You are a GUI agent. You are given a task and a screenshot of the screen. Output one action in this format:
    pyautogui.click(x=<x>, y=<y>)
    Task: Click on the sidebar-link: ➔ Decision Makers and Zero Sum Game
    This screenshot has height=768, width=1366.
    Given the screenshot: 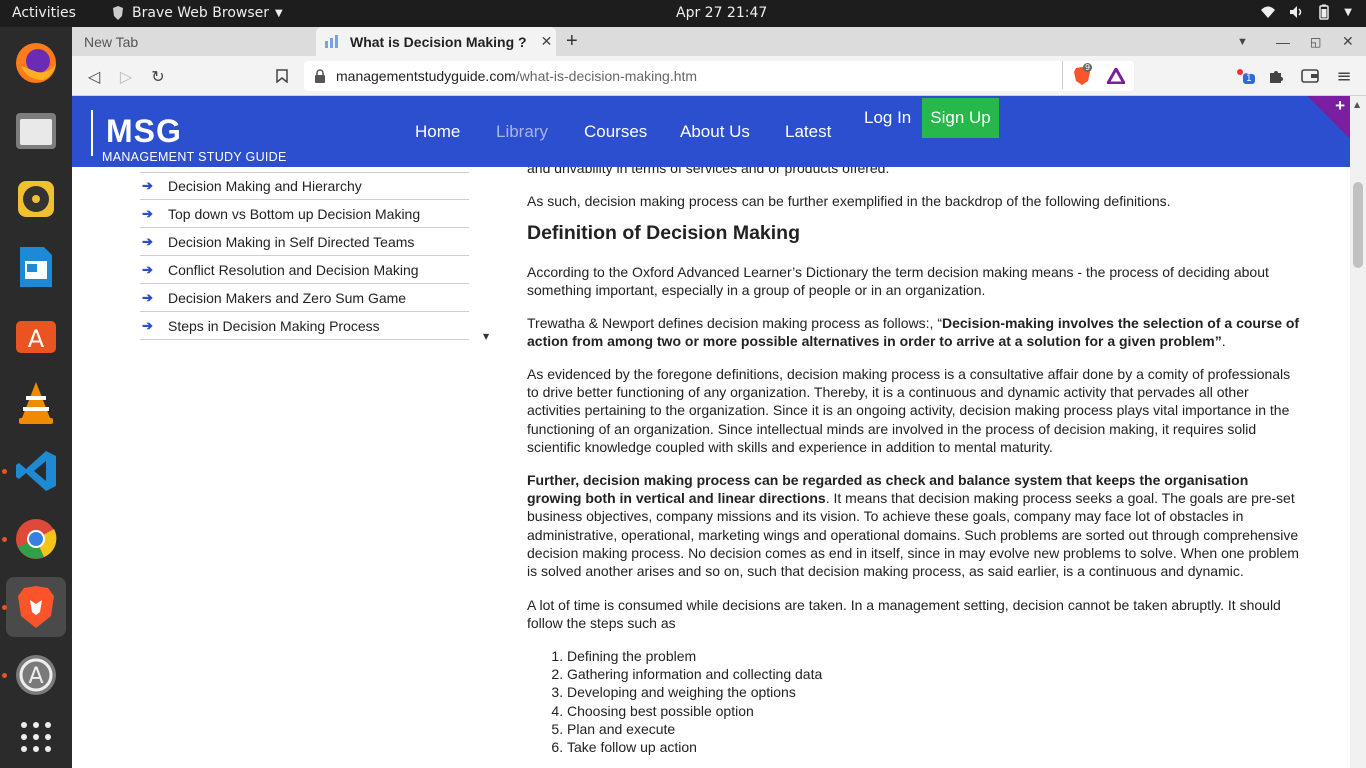 What is the action you would take?
    pyautogui.click(x=304, y=298)
    